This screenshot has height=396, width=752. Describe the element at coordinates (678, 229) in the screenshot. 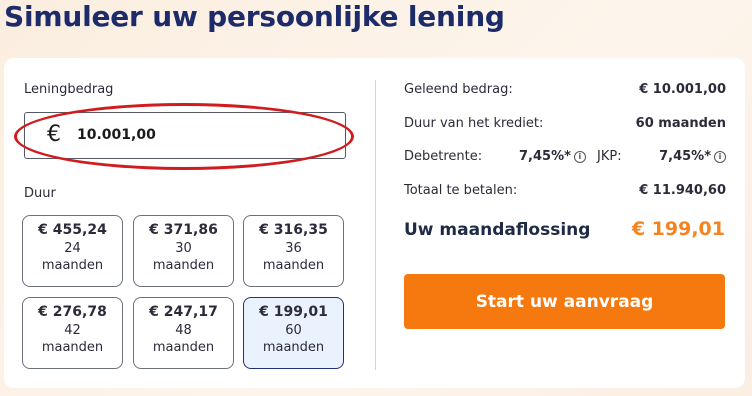

I see `monthly-payment-value: € 199,01` at that location.